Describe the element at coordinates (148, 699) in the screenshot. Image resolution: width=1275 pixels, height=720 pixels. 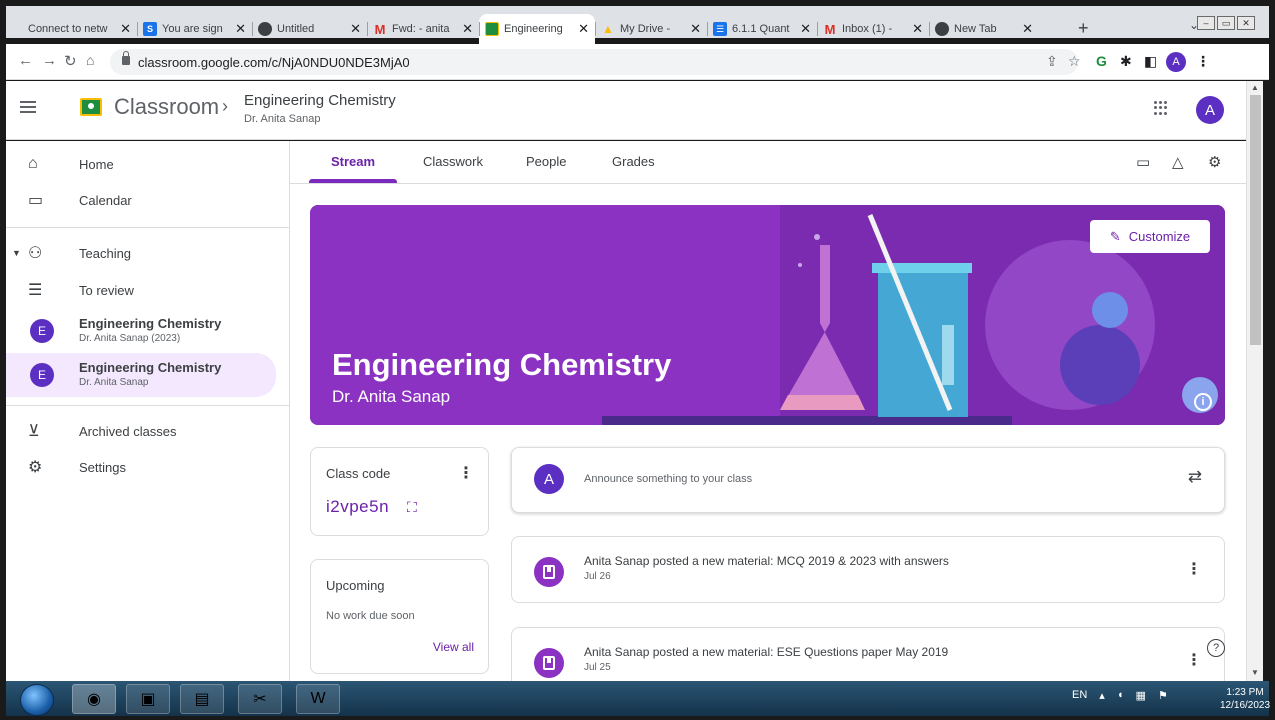
I see `media-player-taskbar-icon: ▣` at that location.